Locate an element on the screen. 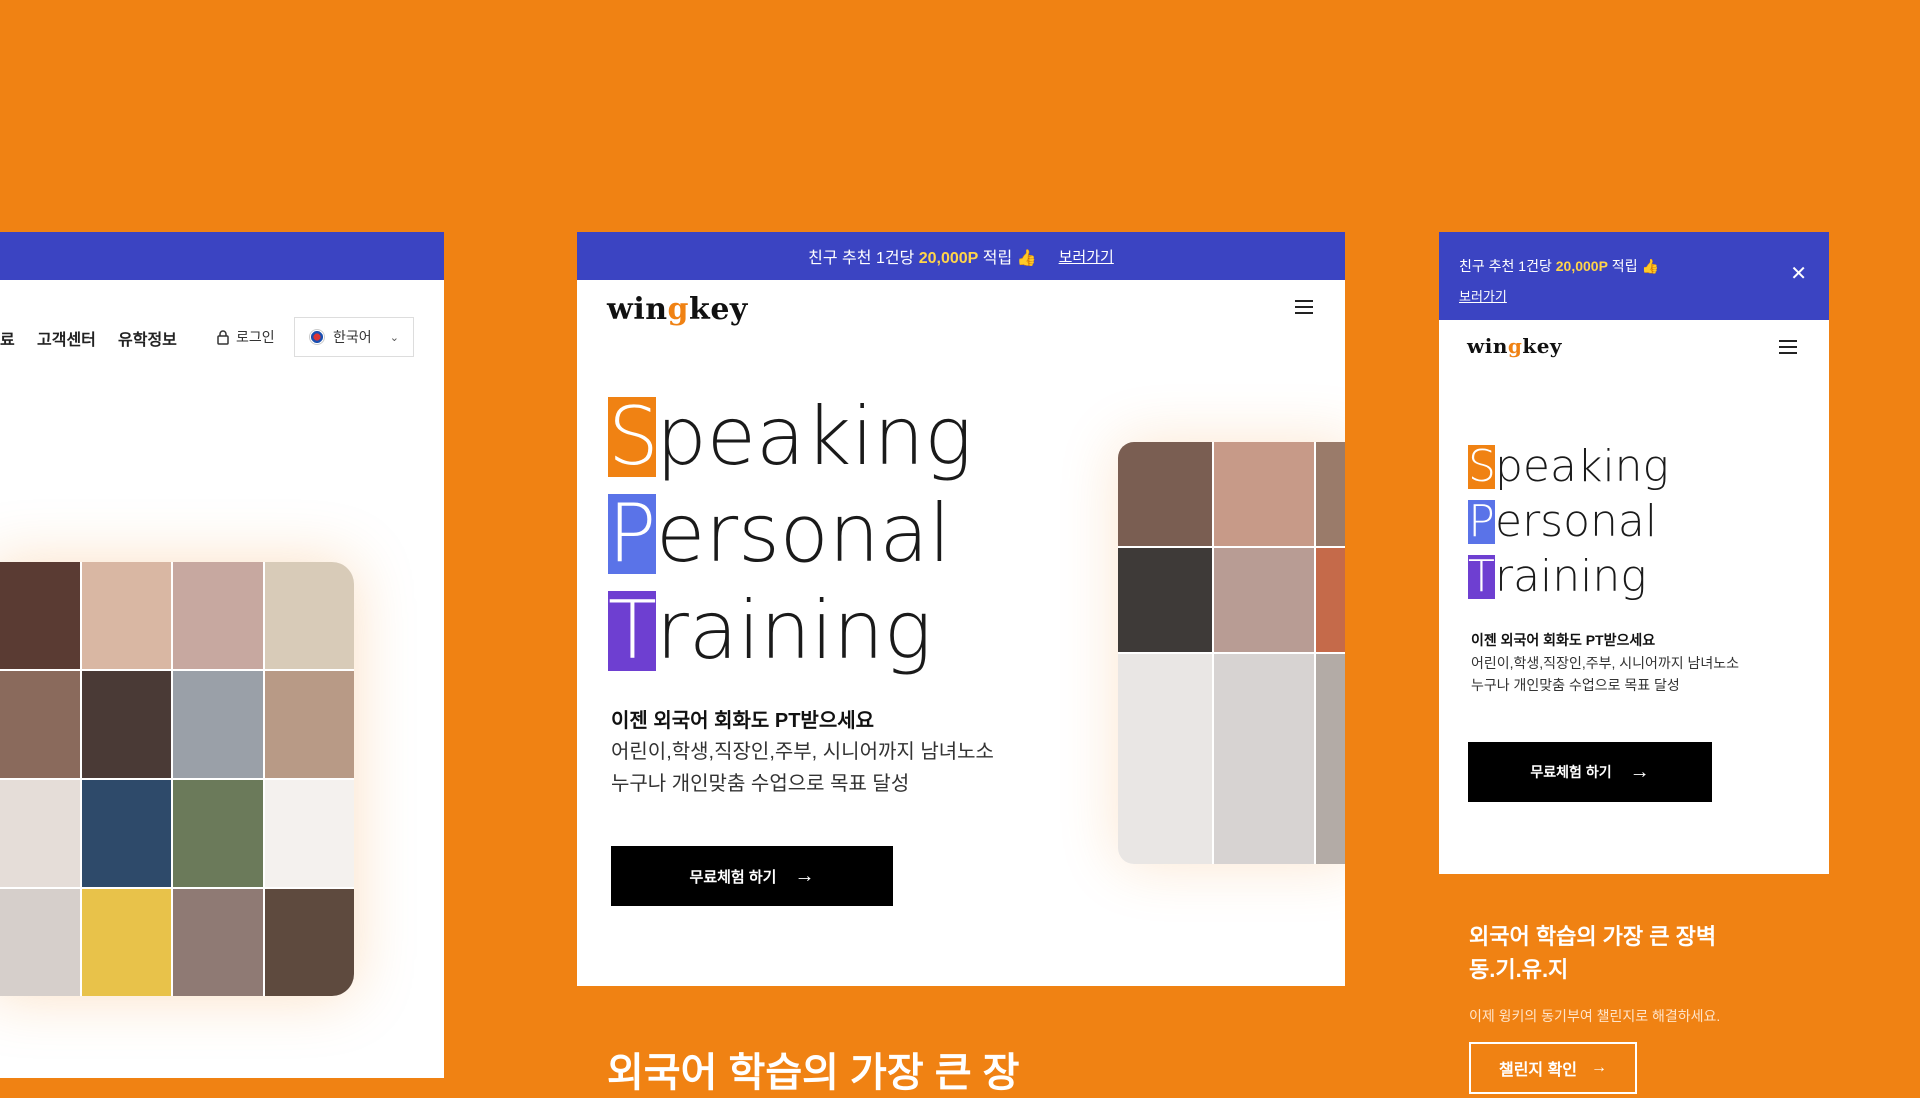  hero-line-training: Training is located at coordinates (1557, 577).